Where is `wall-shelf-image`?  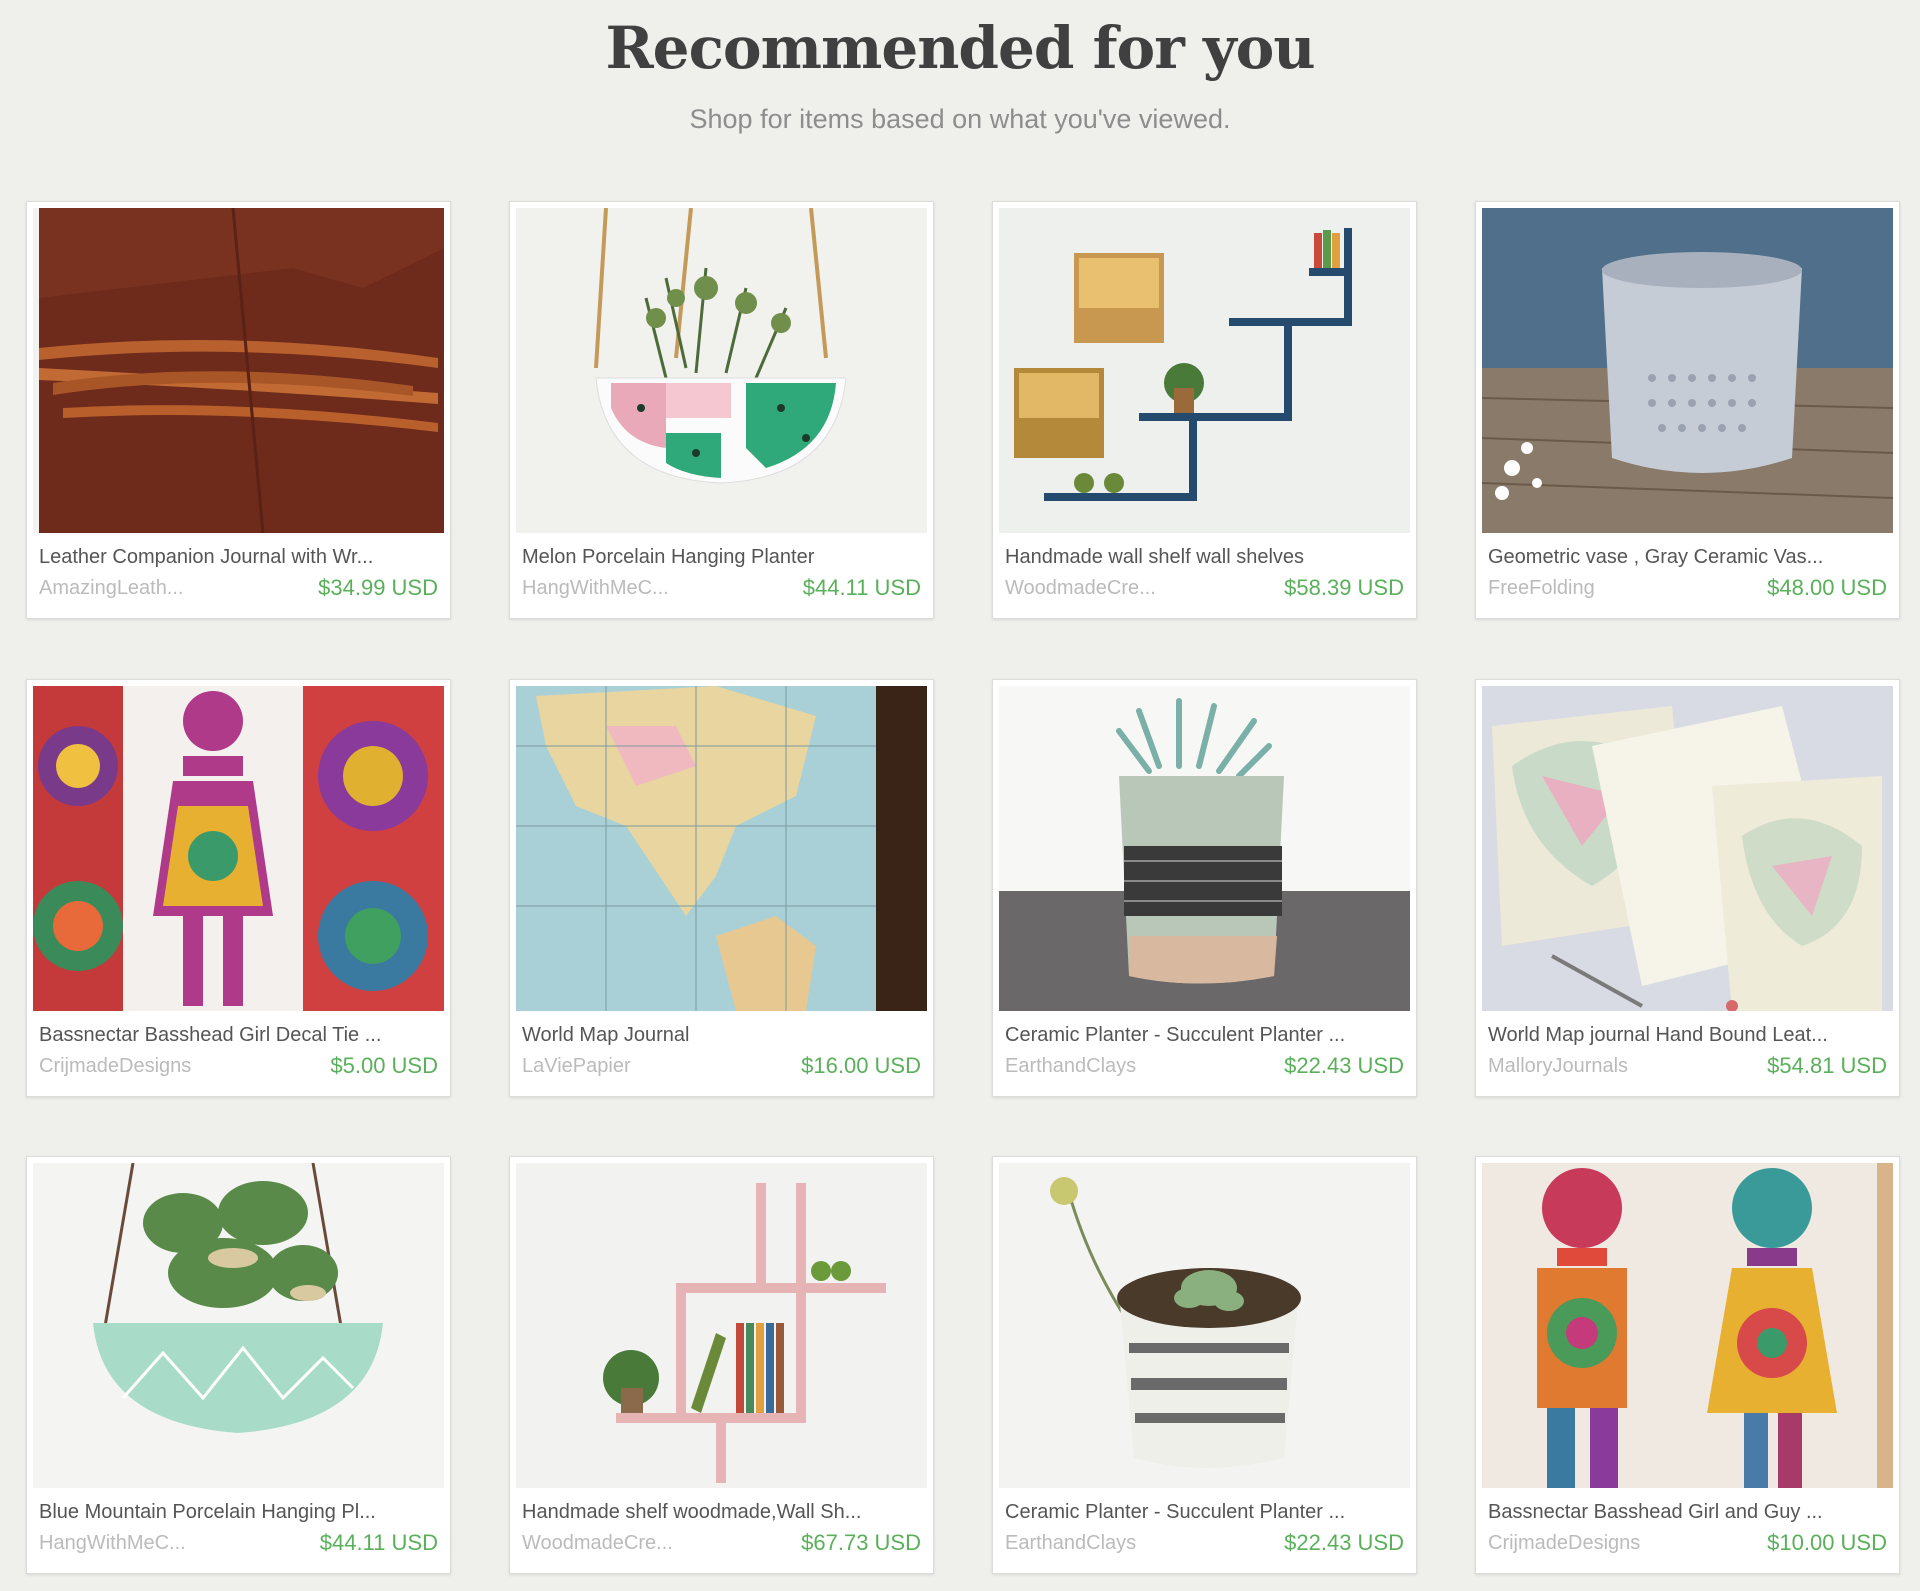
wall-shelf-image is located at coordinates (1204, 370).